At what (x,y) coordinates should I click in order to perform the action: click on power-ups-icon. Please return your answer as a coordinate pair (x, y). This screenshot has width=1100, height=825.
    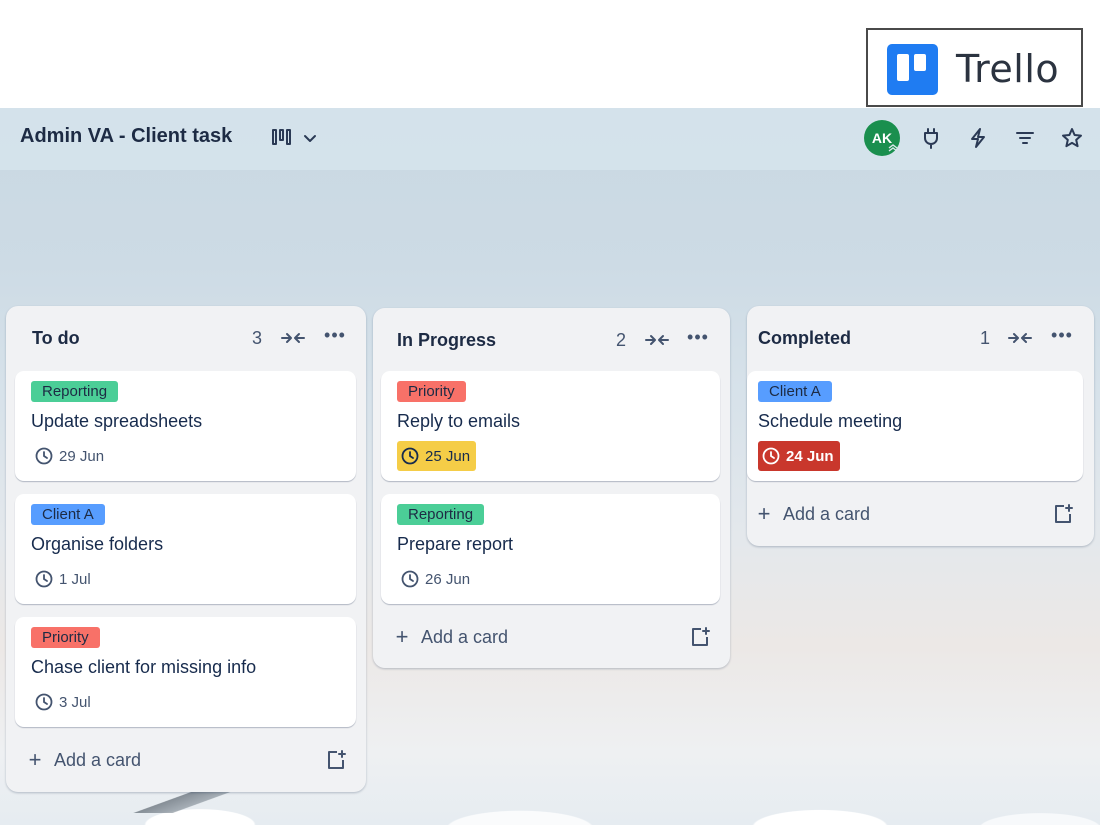
    Looking at the image, I should click on (931, 138).